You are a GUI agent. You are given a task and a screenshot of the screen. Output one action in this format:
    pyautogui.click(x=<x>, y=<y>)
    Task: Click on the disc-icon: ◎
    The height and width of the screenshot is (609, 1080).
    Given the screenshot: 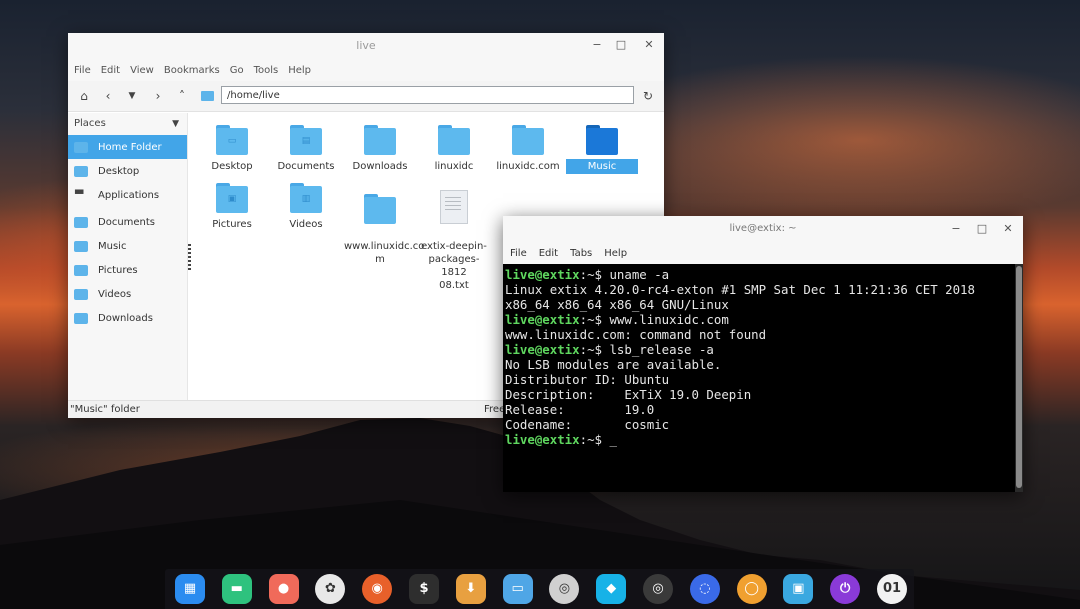 What is the action you would take?
    pyautogui.click(x=564, y=589)
    